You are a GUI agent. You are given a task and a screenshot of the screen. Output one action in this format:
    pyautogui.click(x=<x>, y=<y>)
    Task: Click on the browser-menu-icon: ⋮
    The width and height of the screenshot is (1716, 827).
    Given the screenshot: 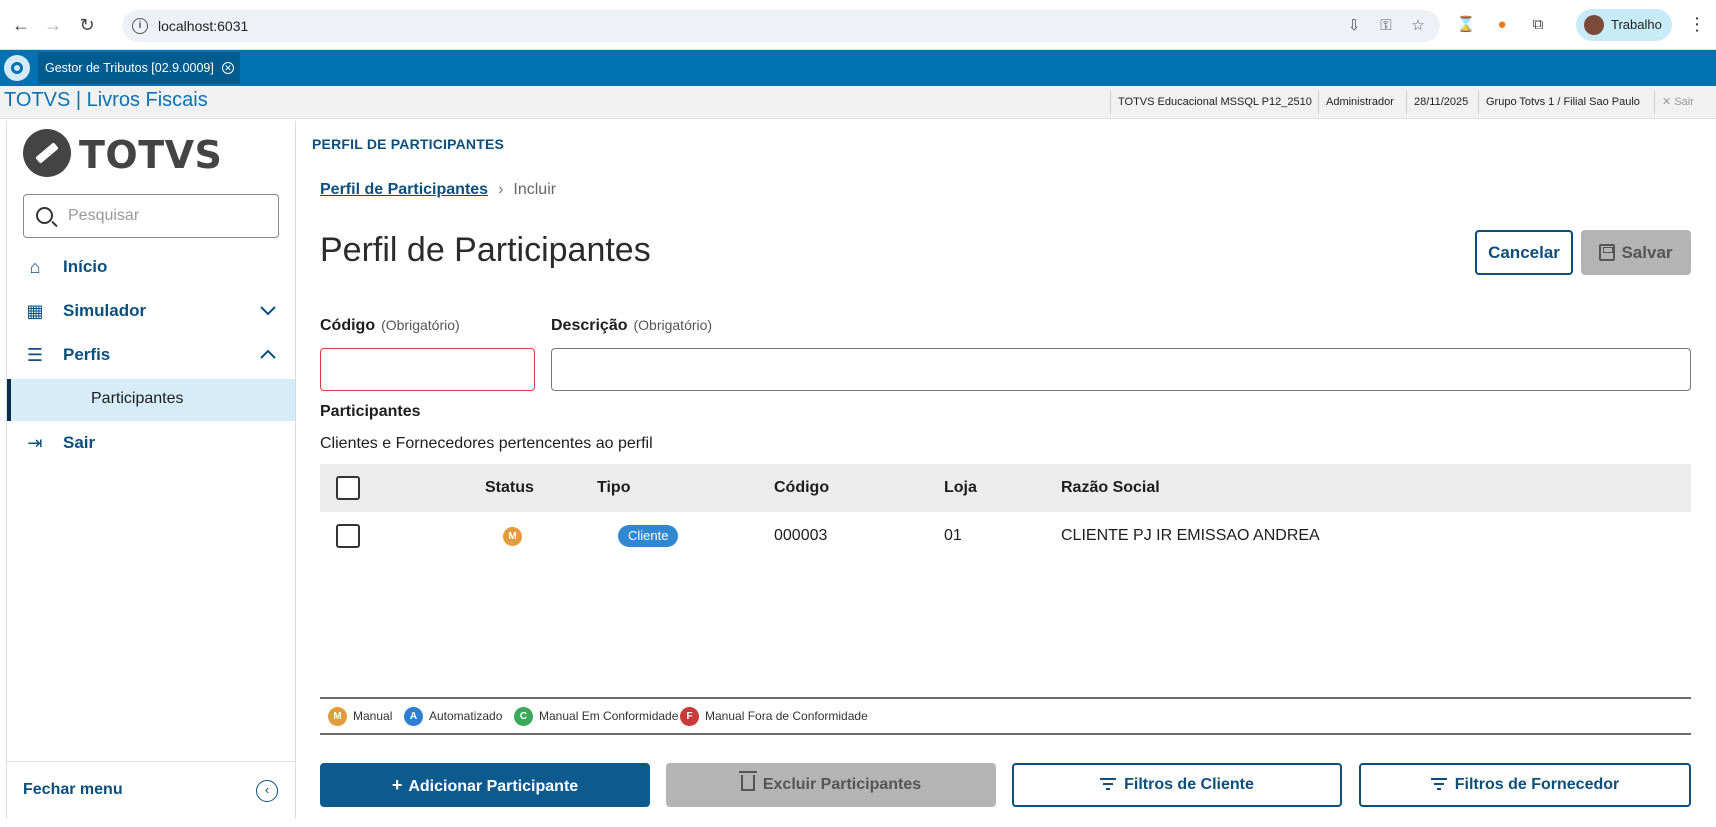 What is the action you would take?
    pyautogui.click(x=1697, y=24)
    